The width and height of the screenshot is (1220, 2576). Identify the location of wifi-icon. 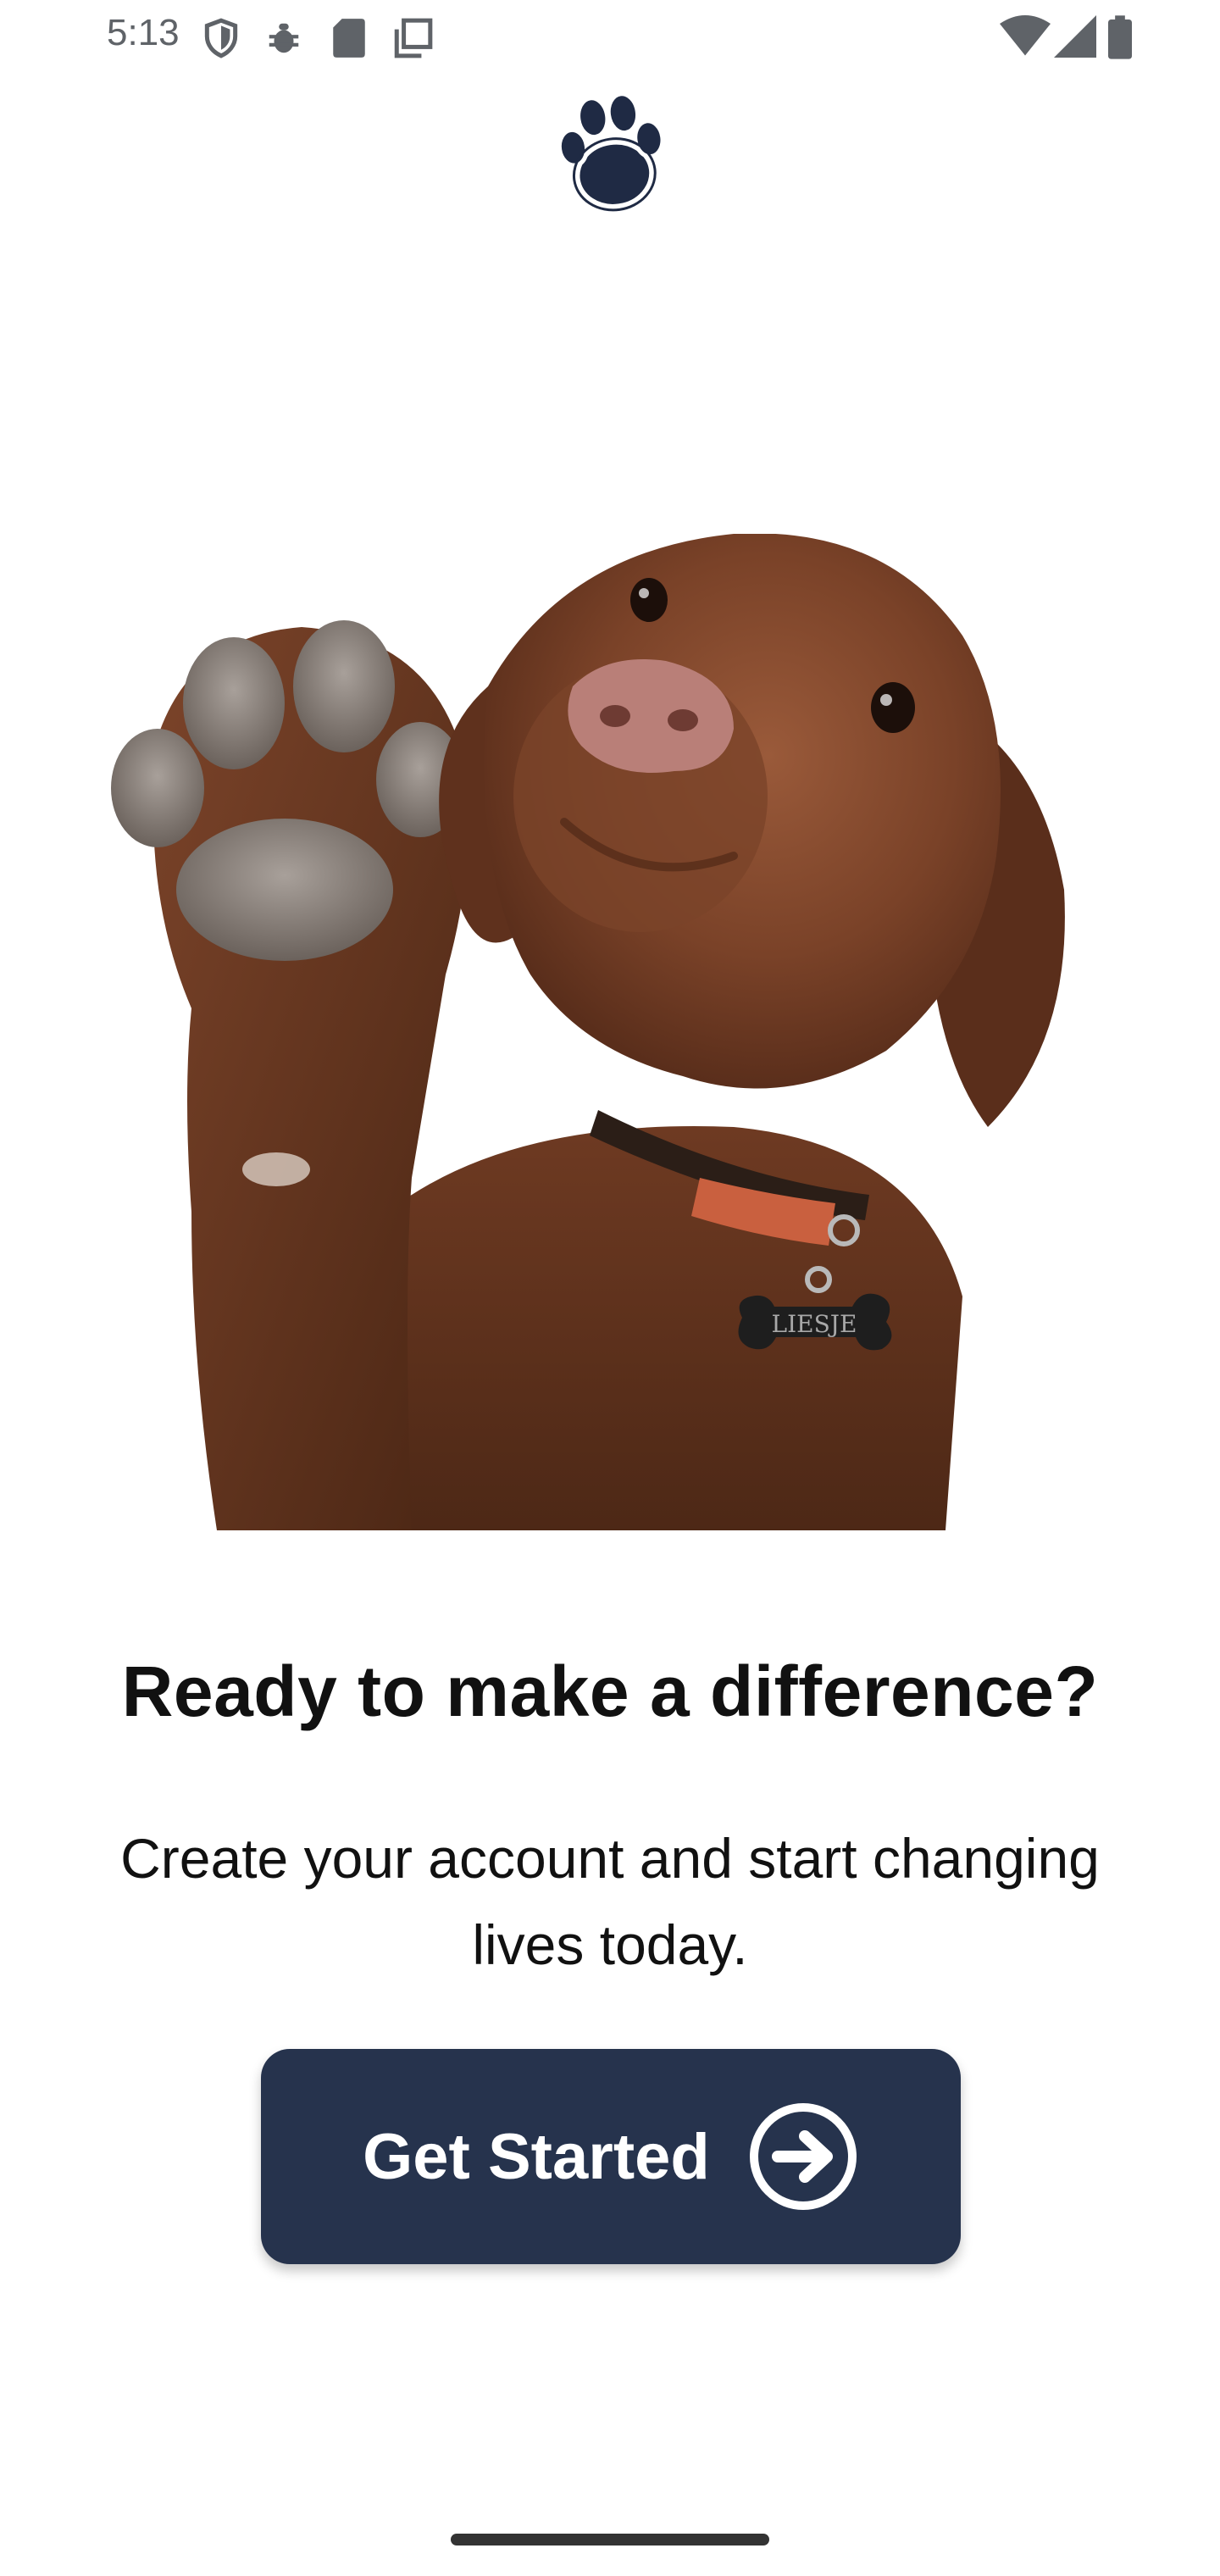
(1025, 38).